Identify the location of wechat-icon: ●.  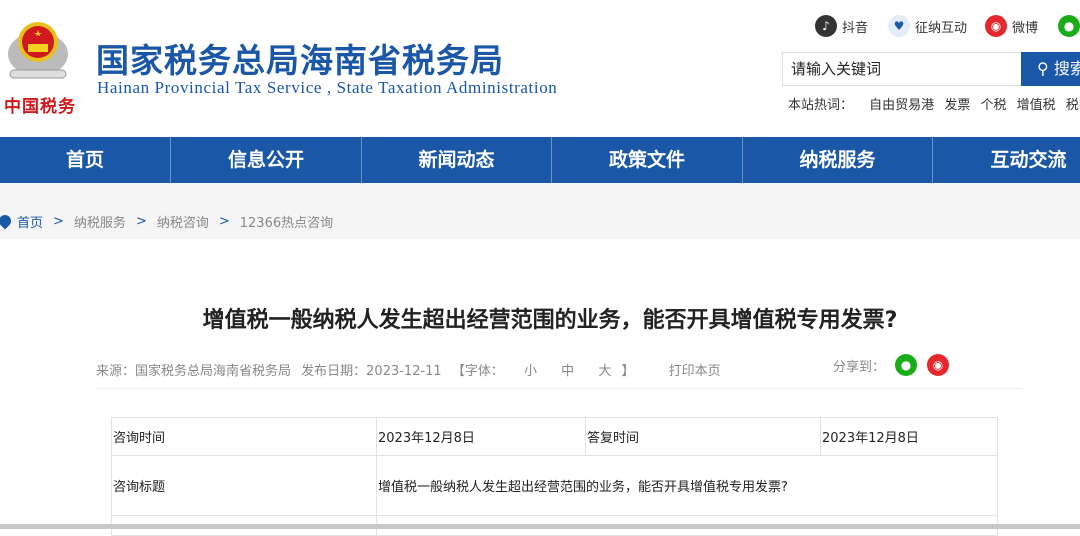
(1069, 26).